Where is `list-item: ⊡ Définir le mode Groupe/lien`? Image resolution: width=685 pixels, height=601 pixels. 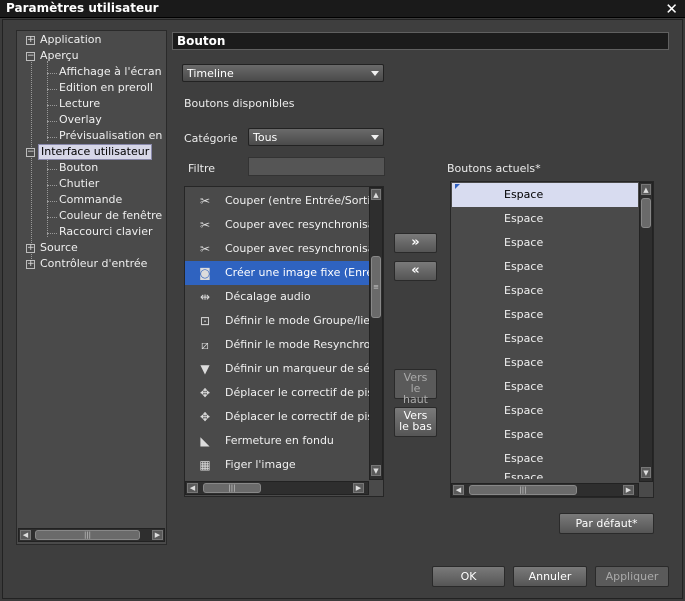 list-item: ⊡ Définir le mode Groupe/lien is located at coordinates (277, 321).